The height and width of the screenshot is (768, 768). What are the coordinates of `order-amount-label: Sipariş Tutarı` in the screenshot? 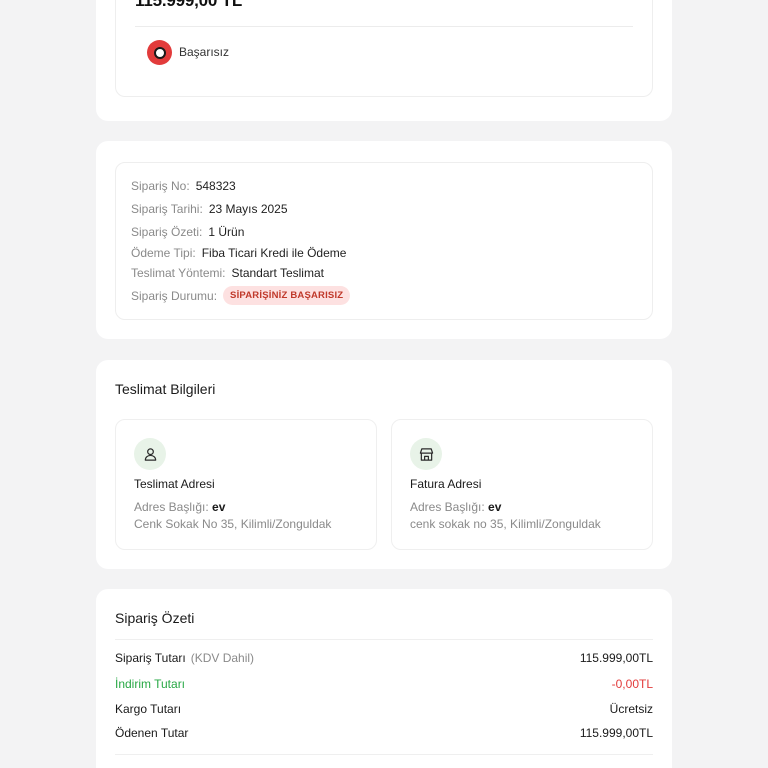 It's located at (150, 658).